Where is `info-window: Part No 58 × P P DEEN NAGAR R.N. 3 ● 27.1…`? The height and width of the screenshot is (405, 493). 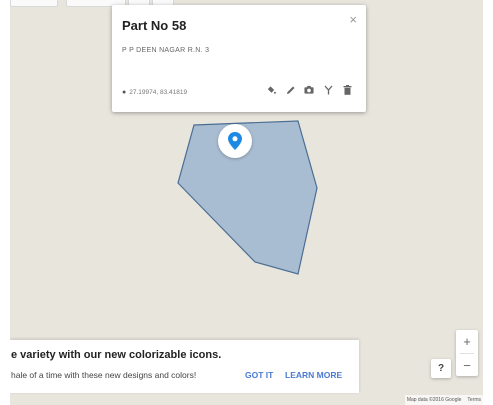
info-window: Part No 58 × P P DEEN NAGAR R.N. 3 ● 27.1… is located at coordinates (239, 58).